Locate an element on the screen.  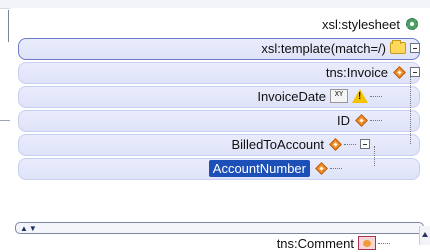
stylesheet-label: xsl:stylesheet is located at coordinates (360, 24).